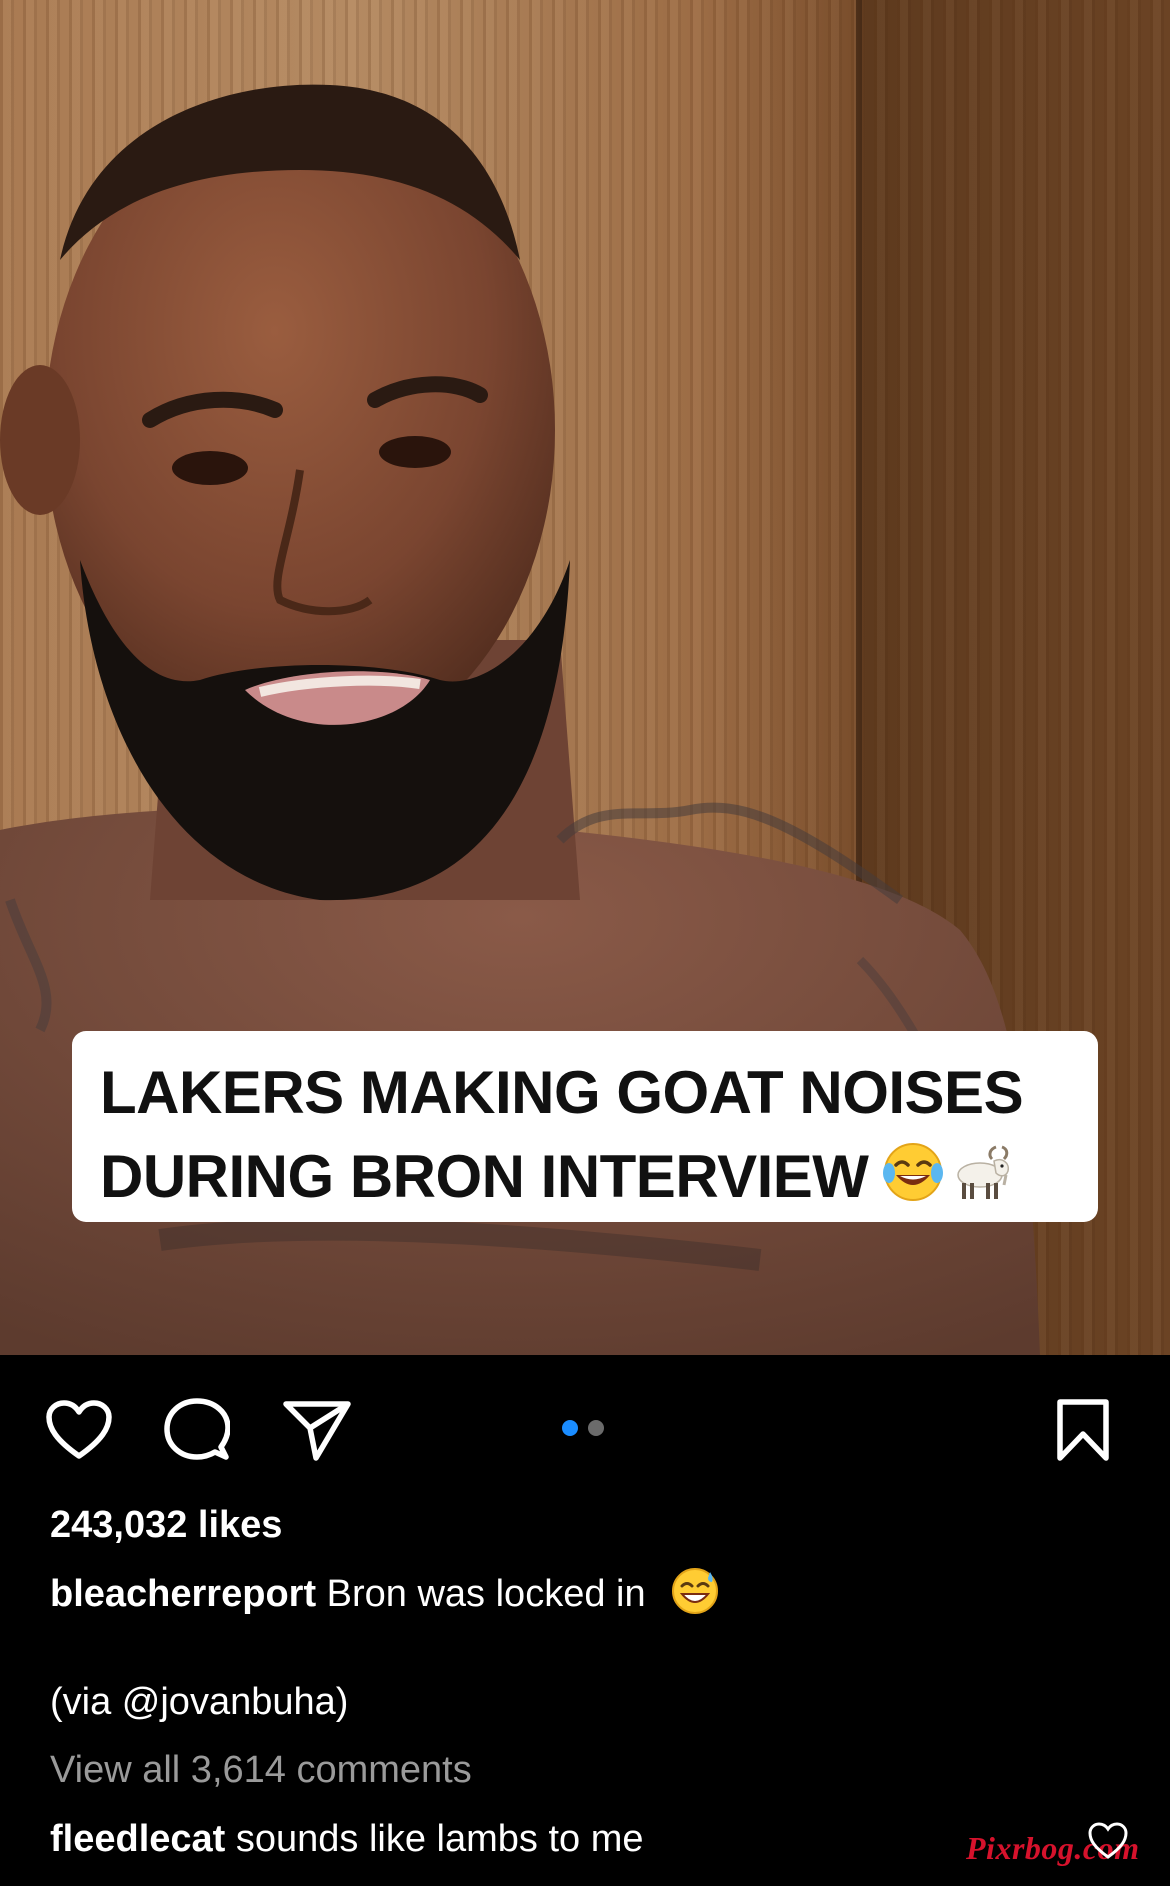 The width and height of the screenshot is (1170, 1886). Describe the element at coordinates (1108, 1842) in the screenshot. I see `comment-like-heart-icon` at that location.